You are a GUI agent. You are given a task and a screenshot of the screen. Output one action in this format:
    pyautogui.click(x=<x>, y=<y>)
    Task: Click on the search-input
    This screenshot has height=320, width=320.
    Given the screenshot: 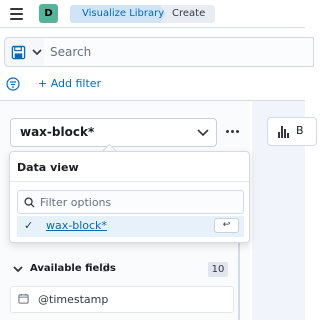 What is the action you would take?
    pyautogui.click(x=179, y=52)
    